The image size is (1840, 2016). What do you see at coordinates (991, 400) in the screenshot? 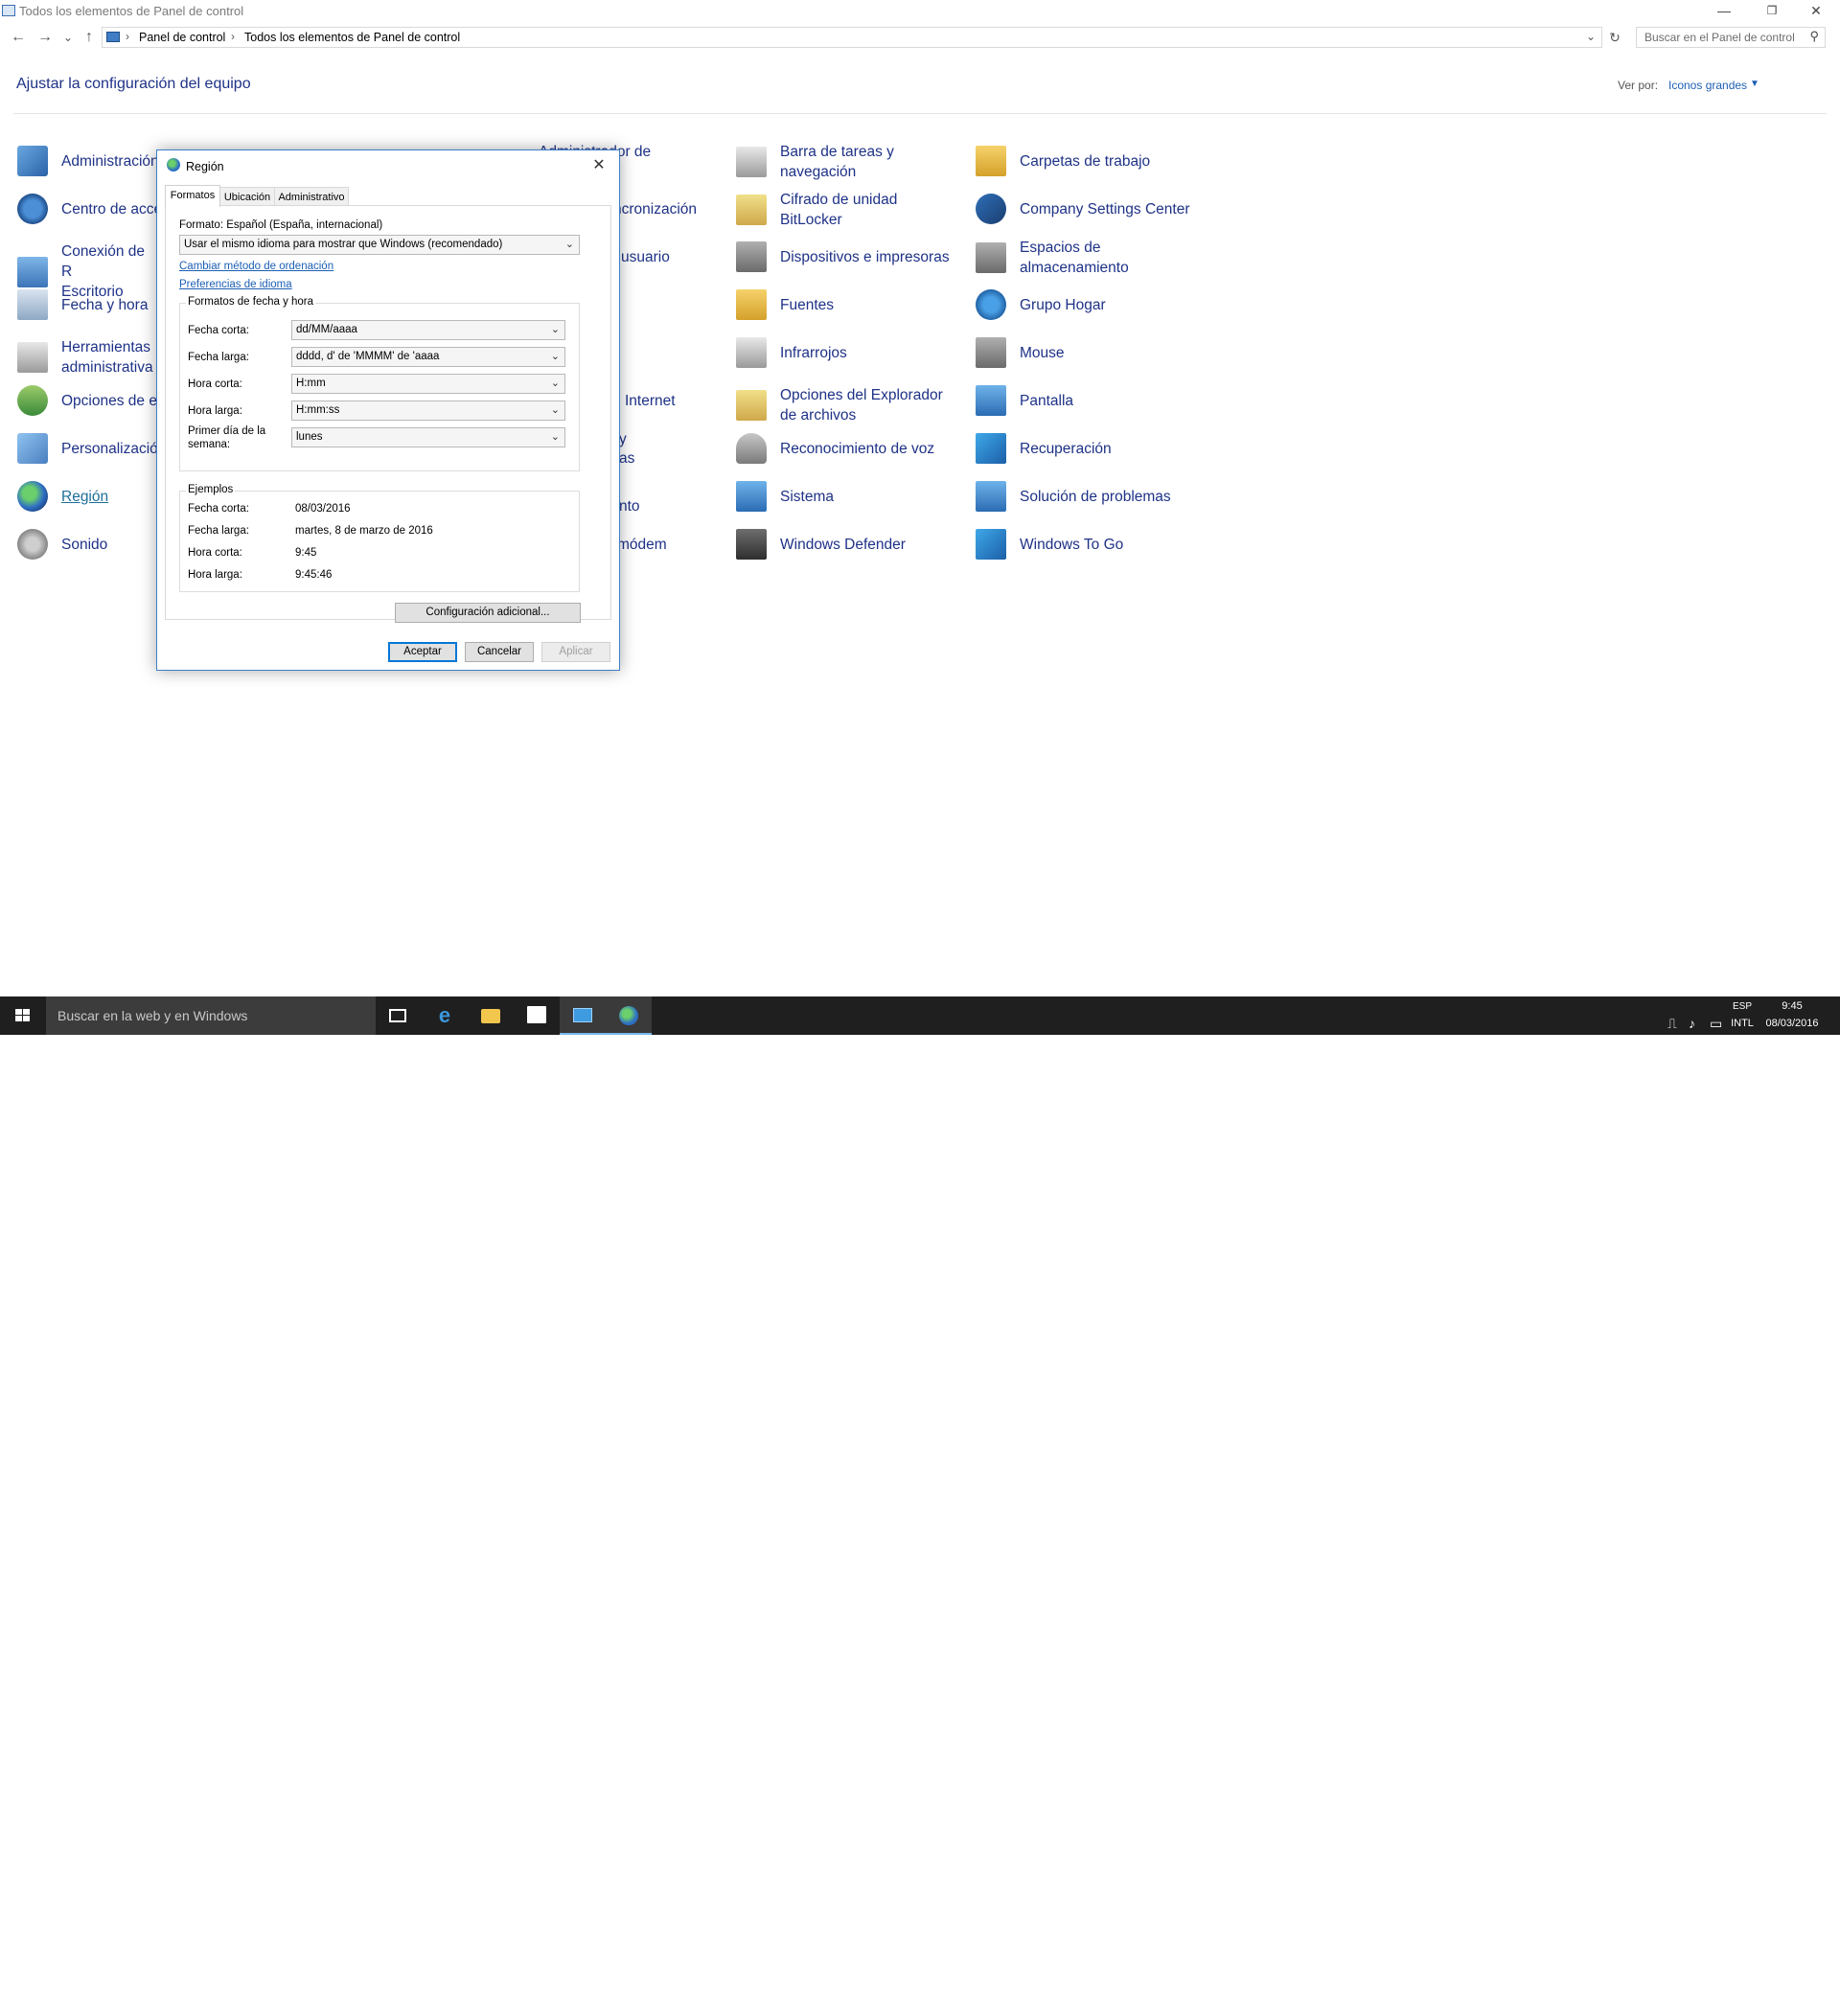
I see `display-icon` at bounding box center [991, 400].